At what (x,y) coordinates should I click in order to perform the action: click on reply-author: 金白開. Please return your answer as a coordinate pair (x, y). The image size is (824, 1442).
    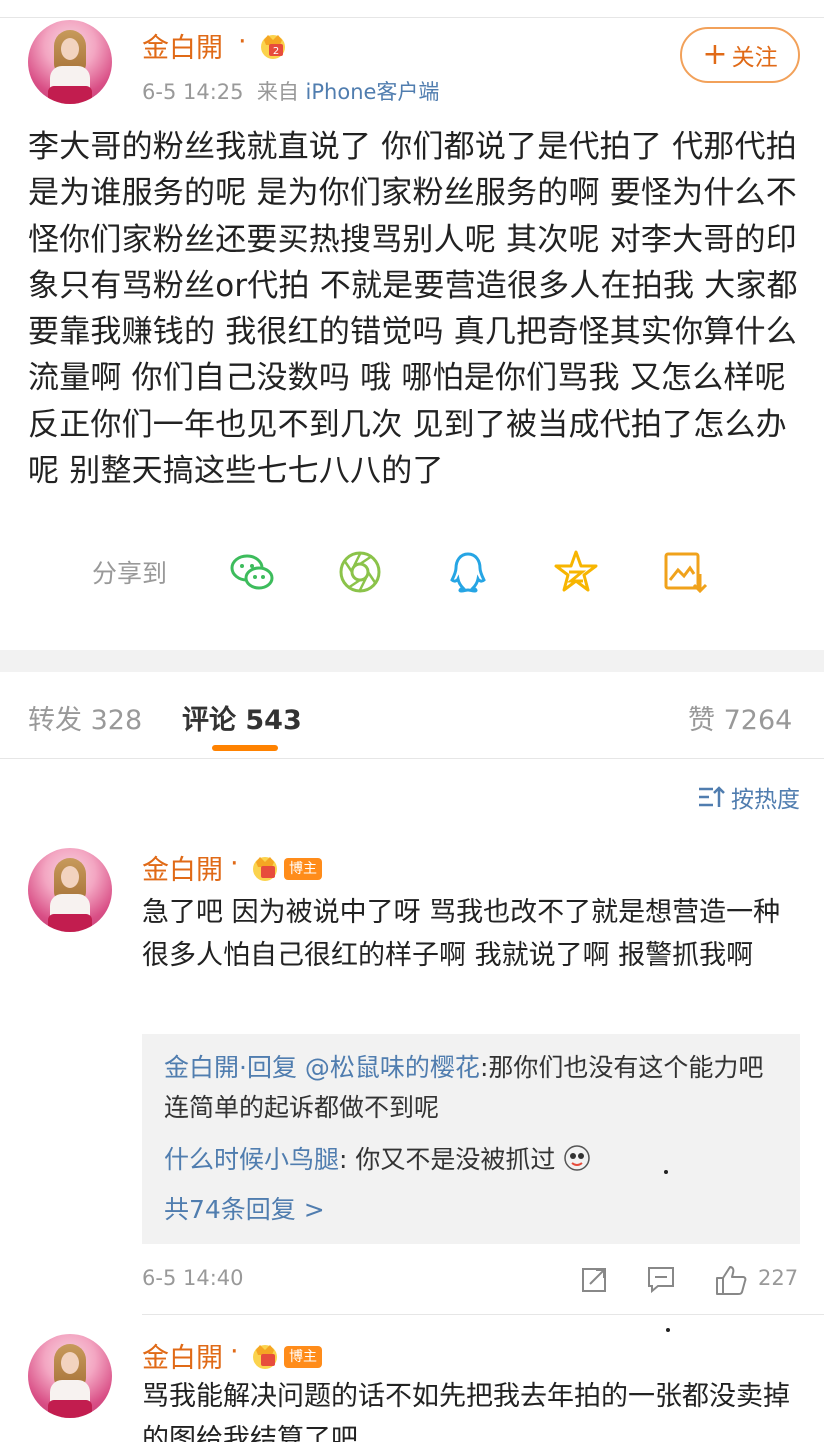
    Looking at the image, I should click on (201, 1067).